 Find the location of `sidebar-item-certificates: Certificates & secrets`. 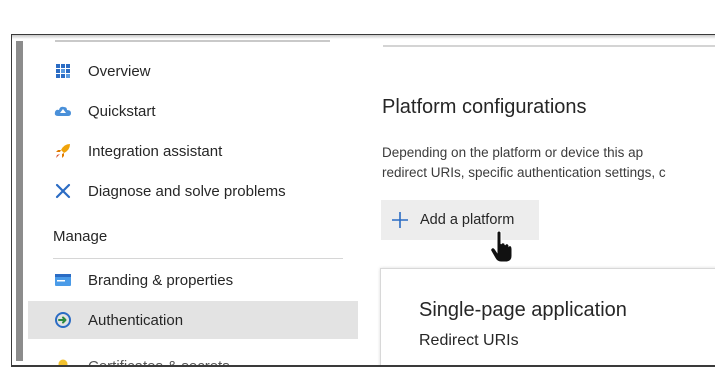

sidebar-item-certificates: Certificates & secrets is located at coordinates (193, 358).